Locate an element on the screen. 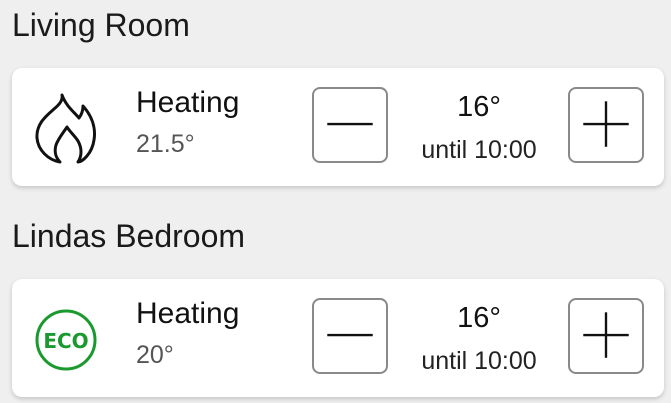 Image resolution: width=671 pixels, height=403 pixels. room-title: Lindas Bedroom is located at coordinates (129, 236).